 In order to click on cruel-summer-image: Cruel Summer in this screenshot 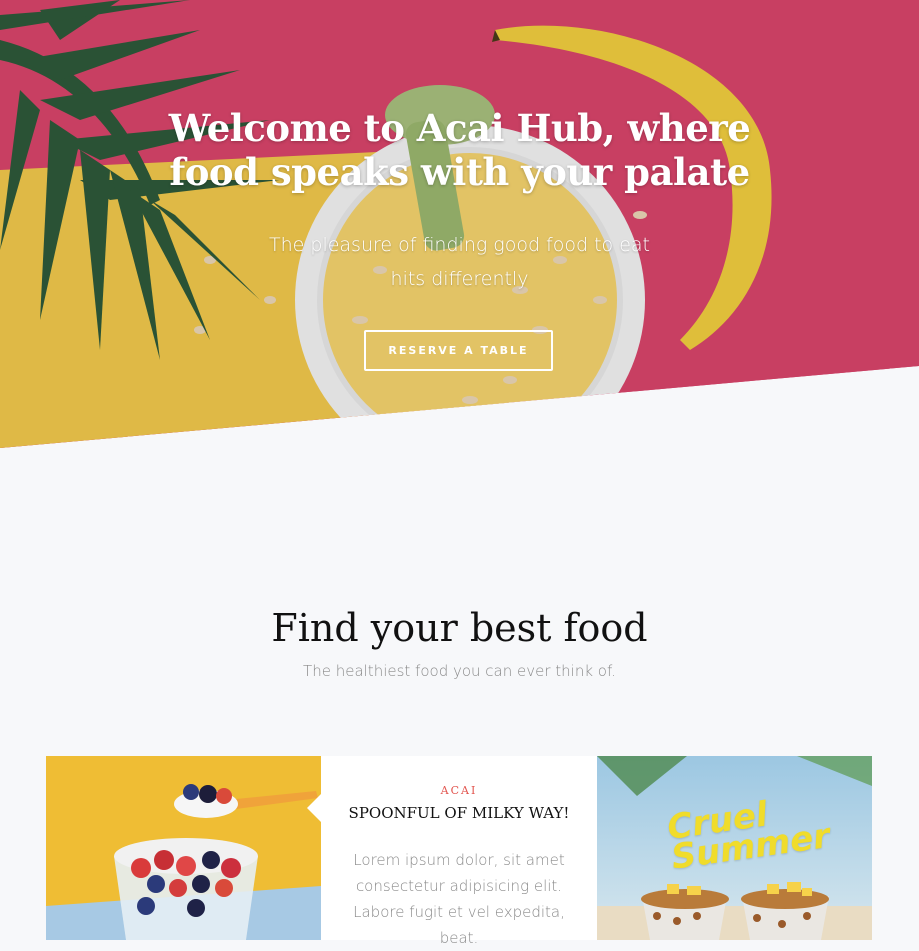, I will do `click(734, 848)`.